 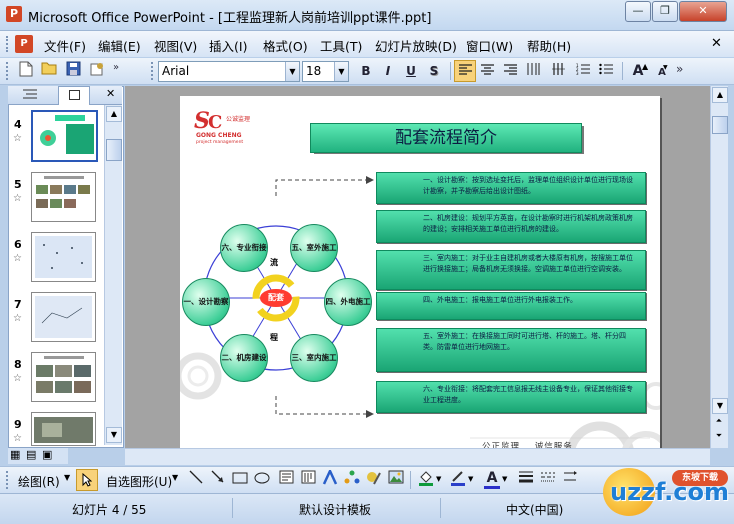 I want to click on menu-format: 格式(O), so click(x=285, y=45).